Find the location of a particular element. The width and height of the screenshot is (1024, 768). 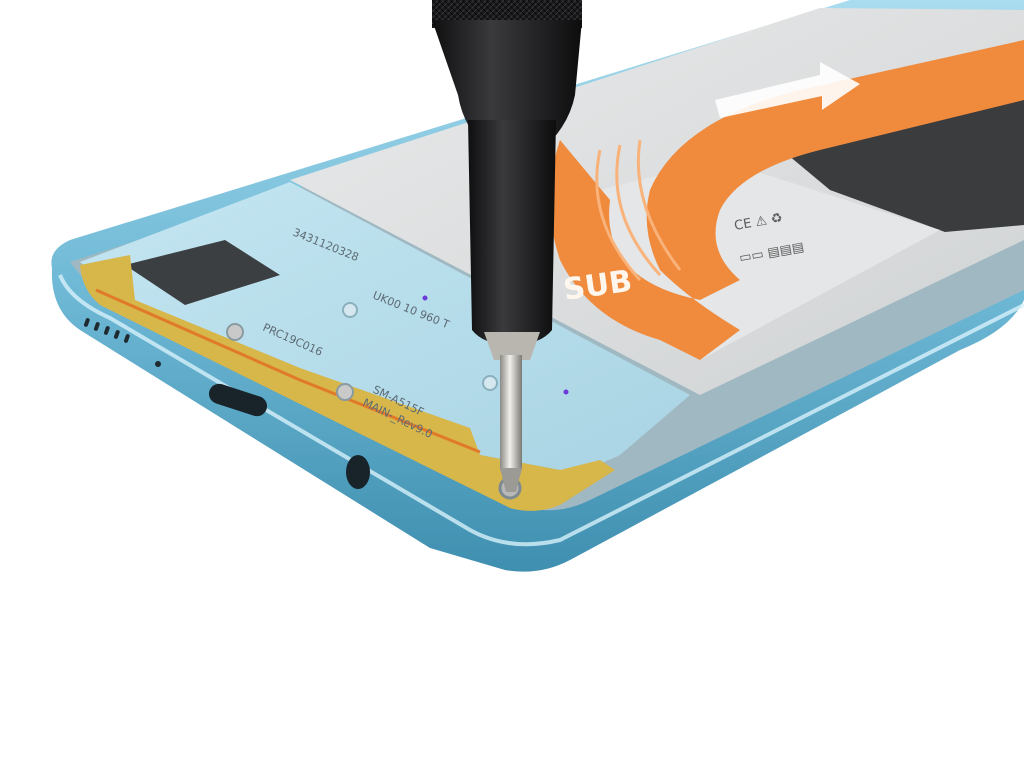

headphone-jack is located at coordinates (358, 472).